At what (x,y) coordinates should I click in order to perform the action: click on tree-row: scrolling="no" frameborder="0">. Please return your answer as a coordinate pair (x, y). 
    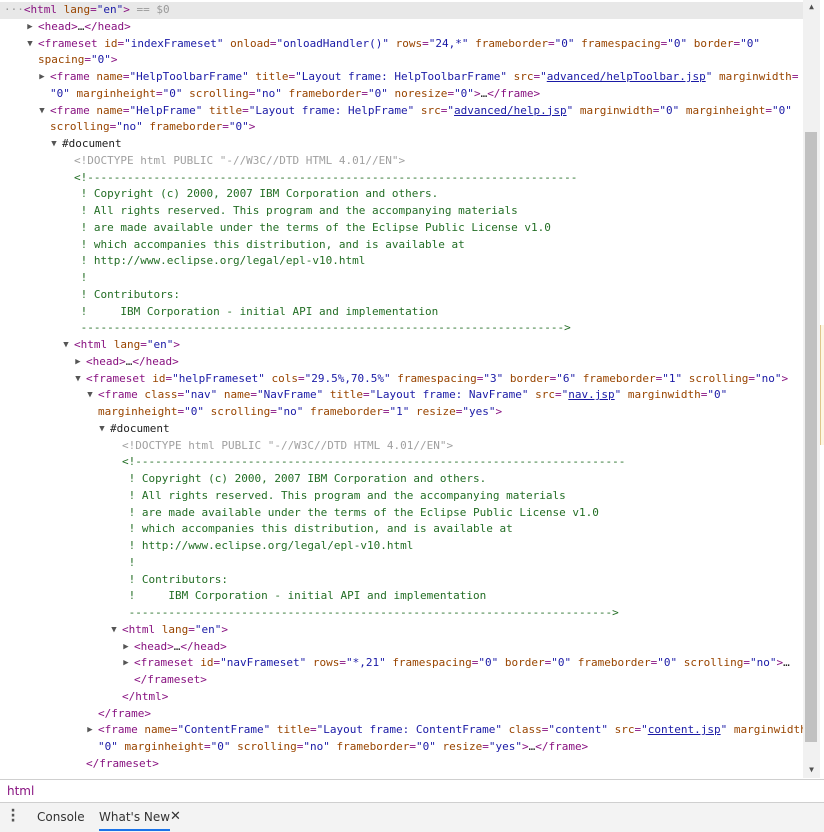
    Looking at the image, I should click on (401, 127).